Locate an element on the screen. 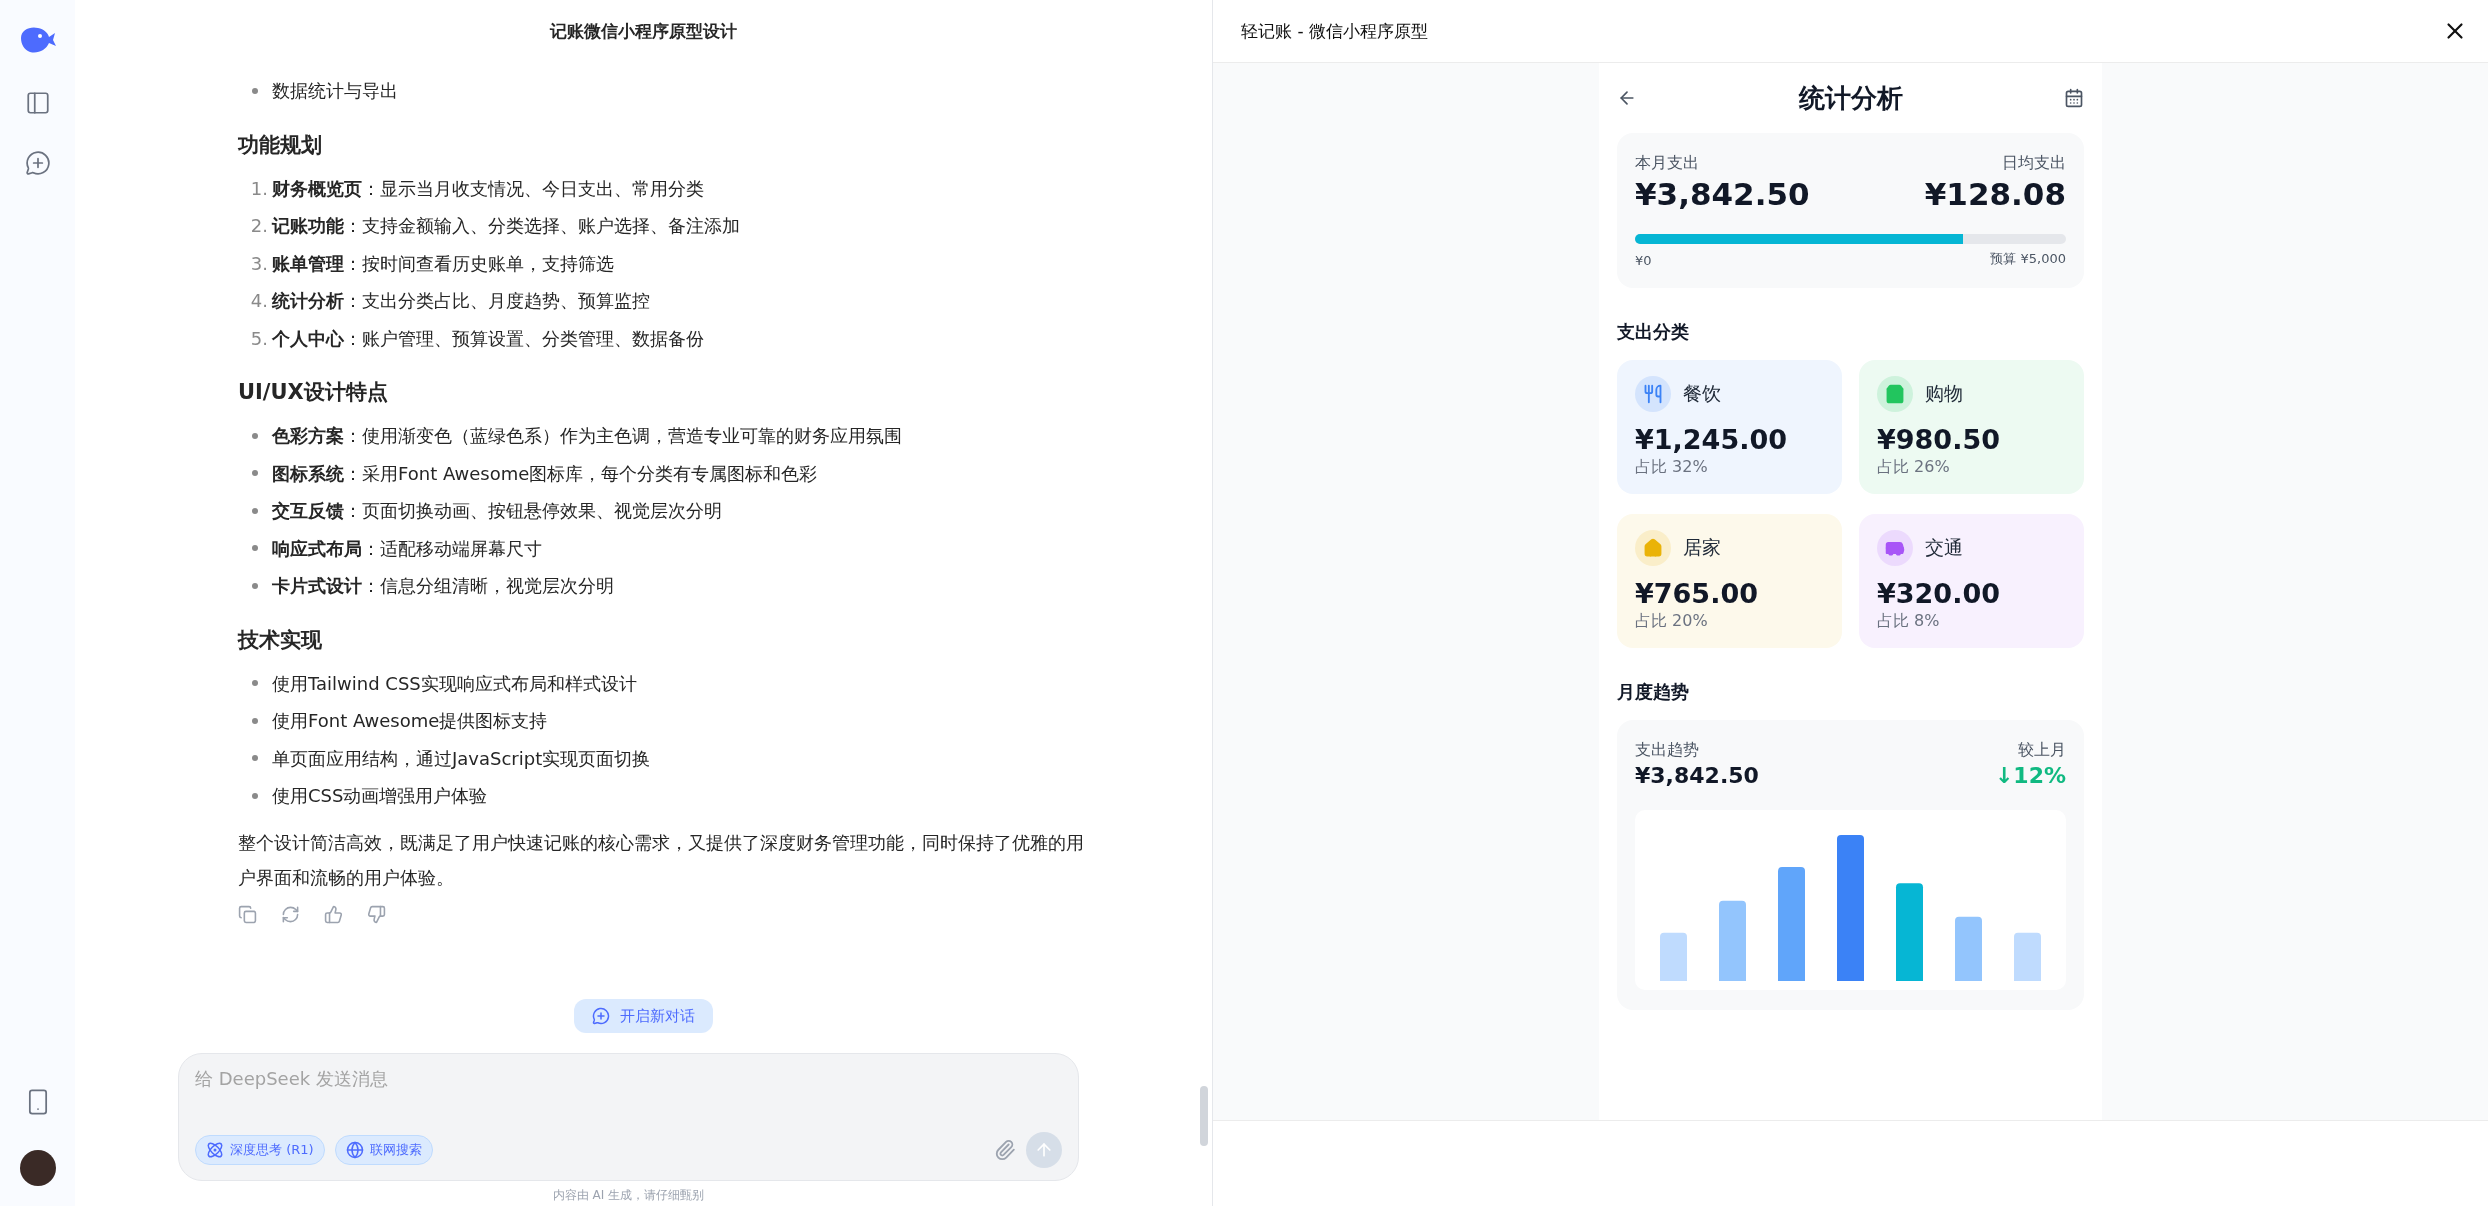  list-item-text: 卡片式设计：信息分组清晰，视觉层次分明 is located at coordinates (443, 586).